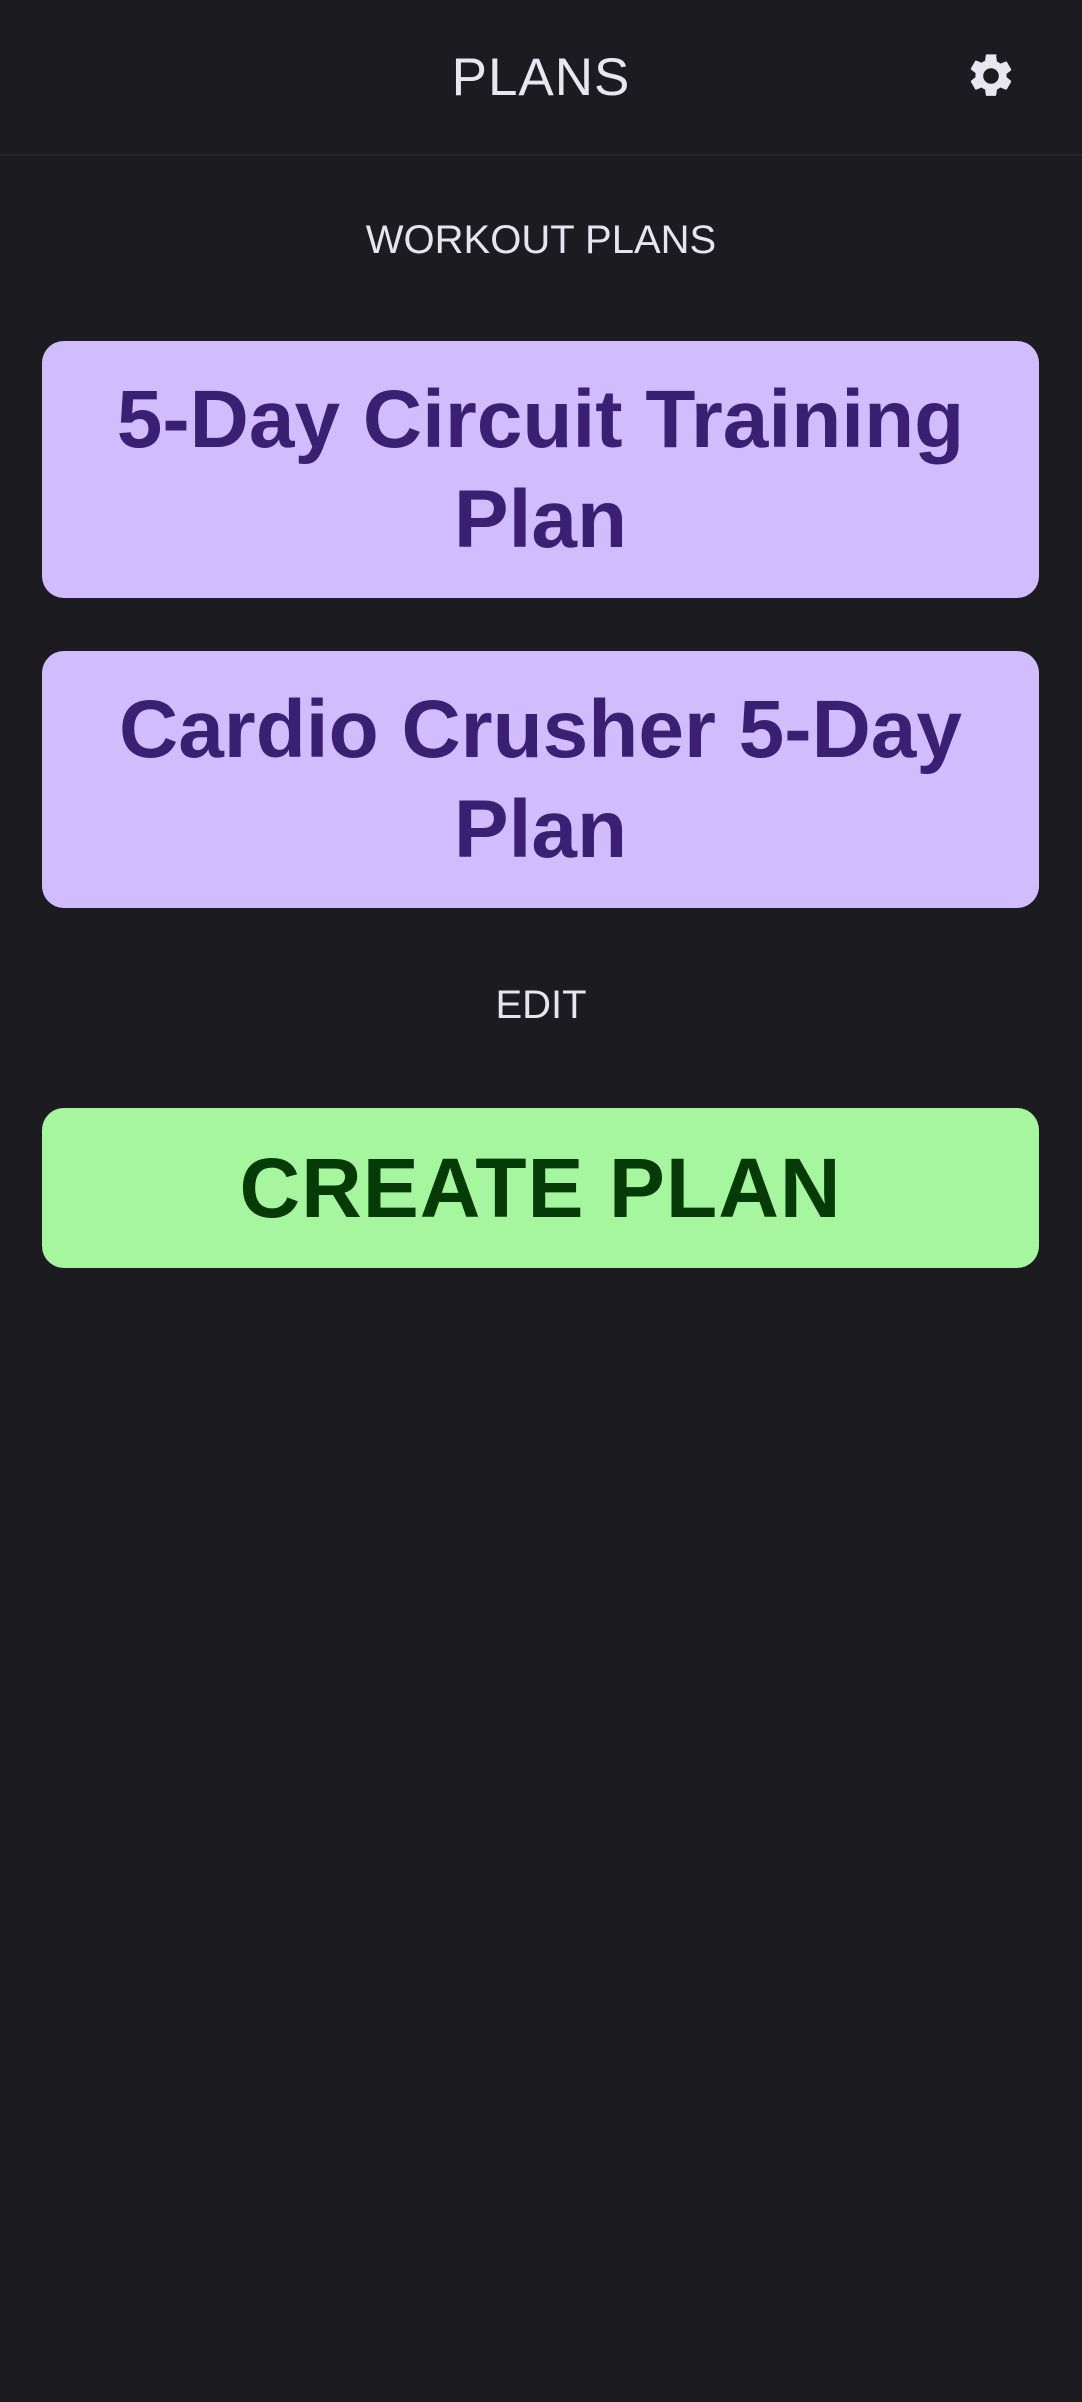  I want to click on plan-card-label: 5-Day Circuit Training Plan, so click(540, 469).